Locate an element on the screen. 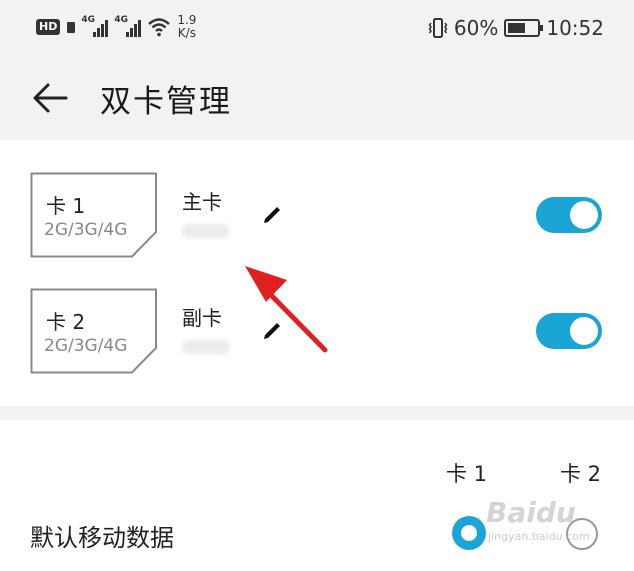 The image size is (634, 571). page-title: 双卡管理 is located at coordinates (166, 102).